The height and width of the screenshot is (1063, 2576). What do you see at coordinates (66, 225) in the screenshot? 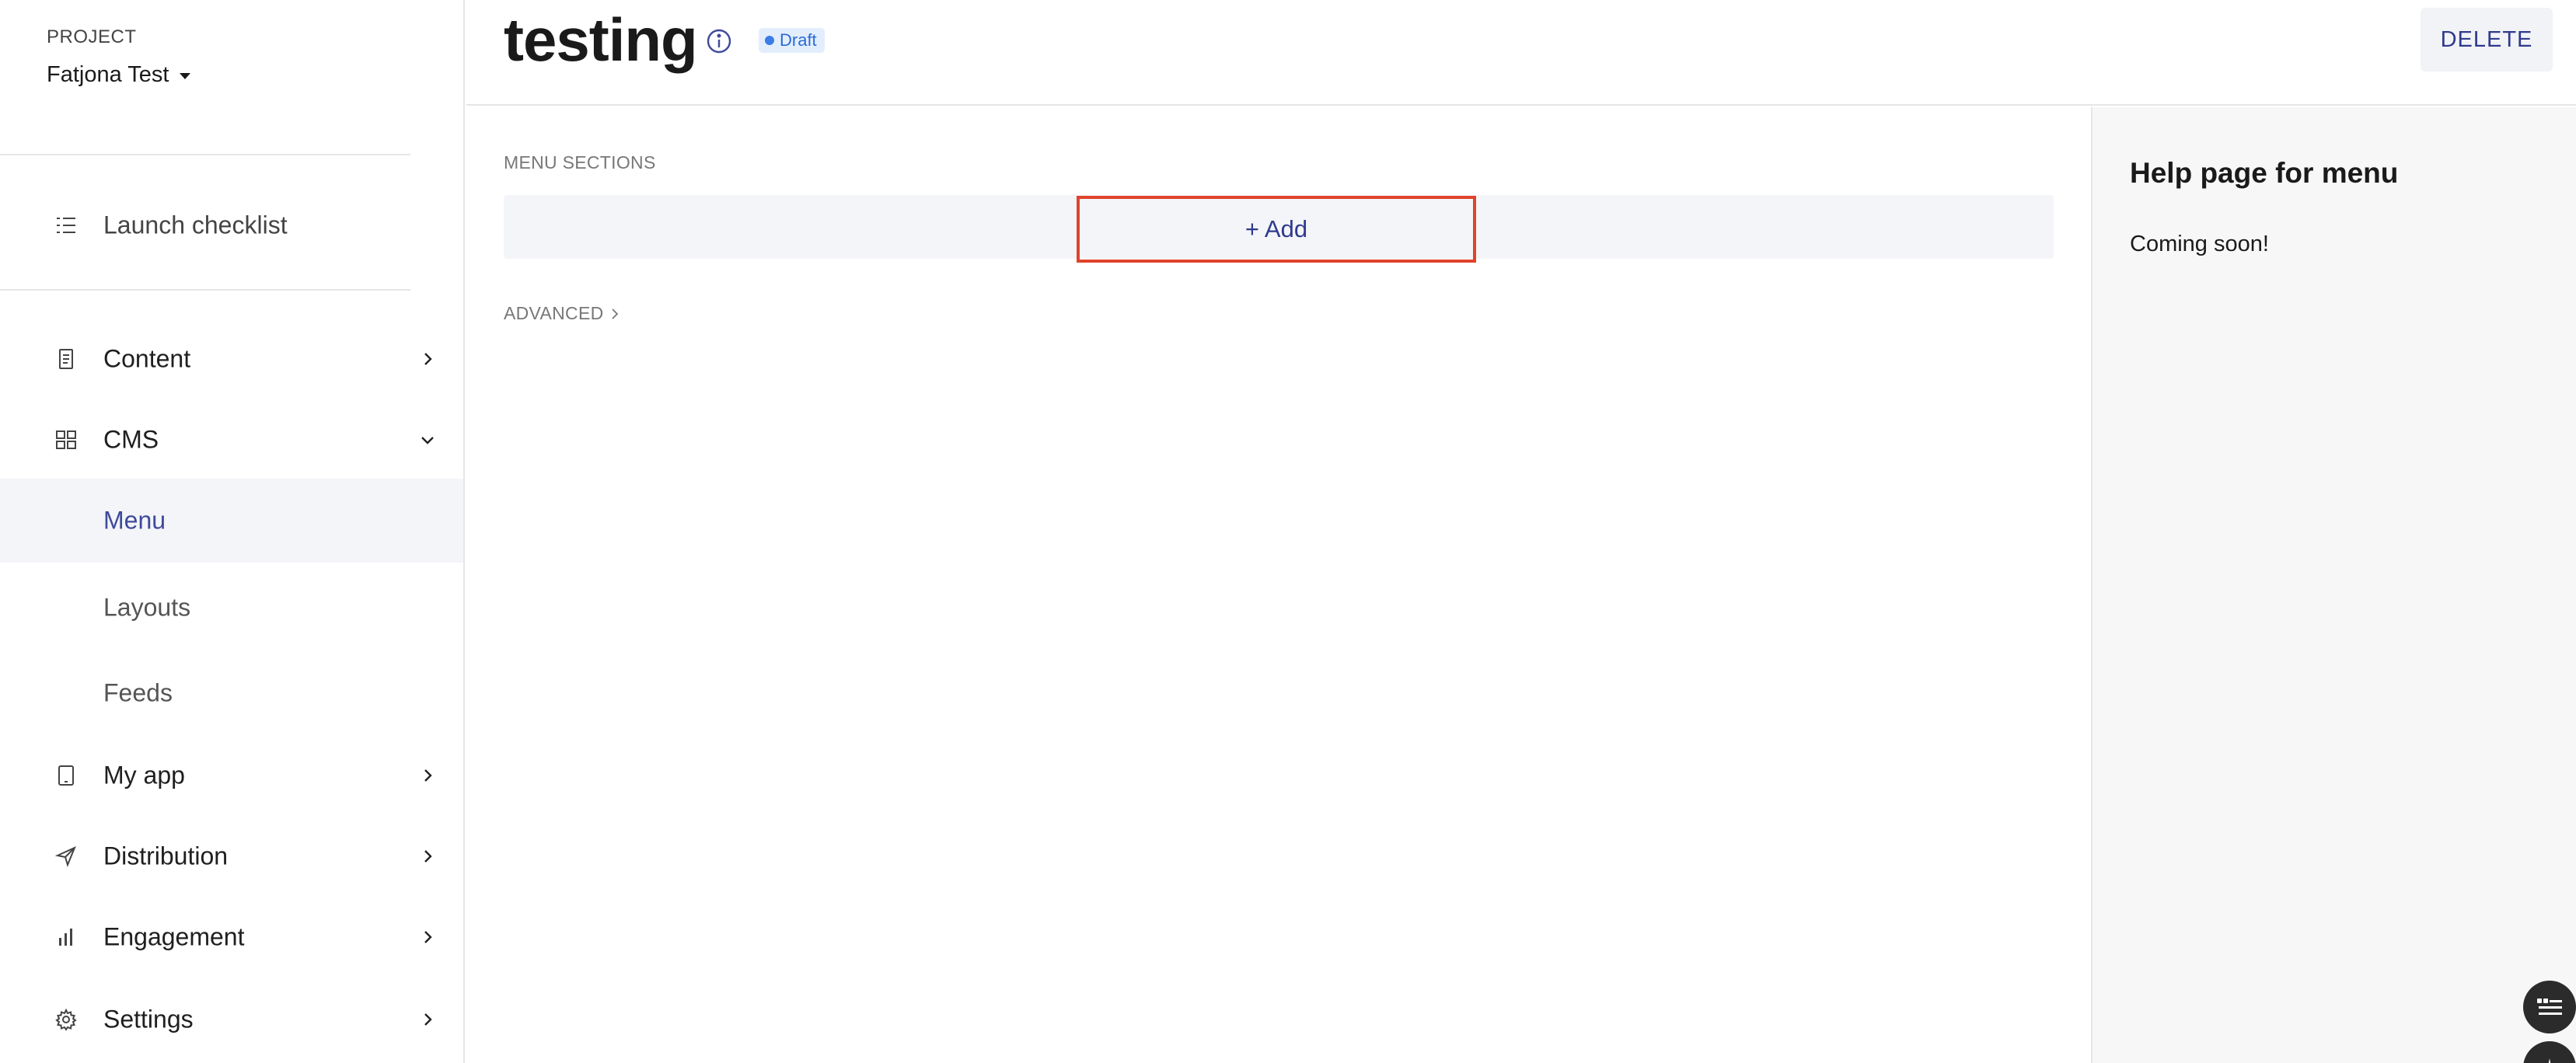
I see `checklist-icon` at bounding box center [66, 225].